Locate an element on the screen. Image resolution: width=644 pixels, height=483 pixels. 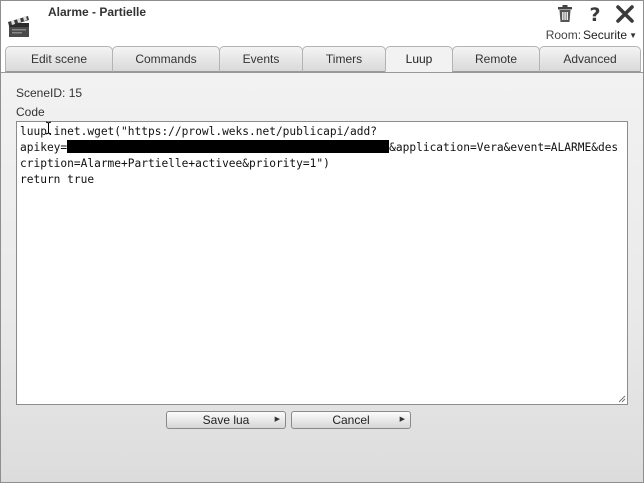
code-apikey-prefix: apikey= is located at coordinates (44, 147).